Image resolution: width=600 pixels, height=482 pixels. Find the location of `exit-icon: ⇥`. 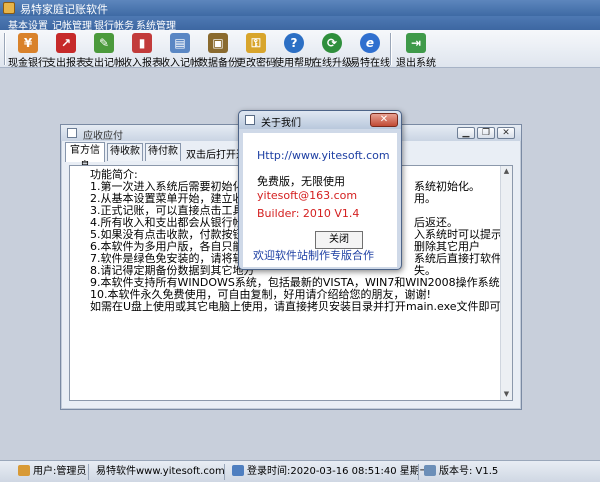

exit-icon: ⇥ is located at coordinates (416, 43).